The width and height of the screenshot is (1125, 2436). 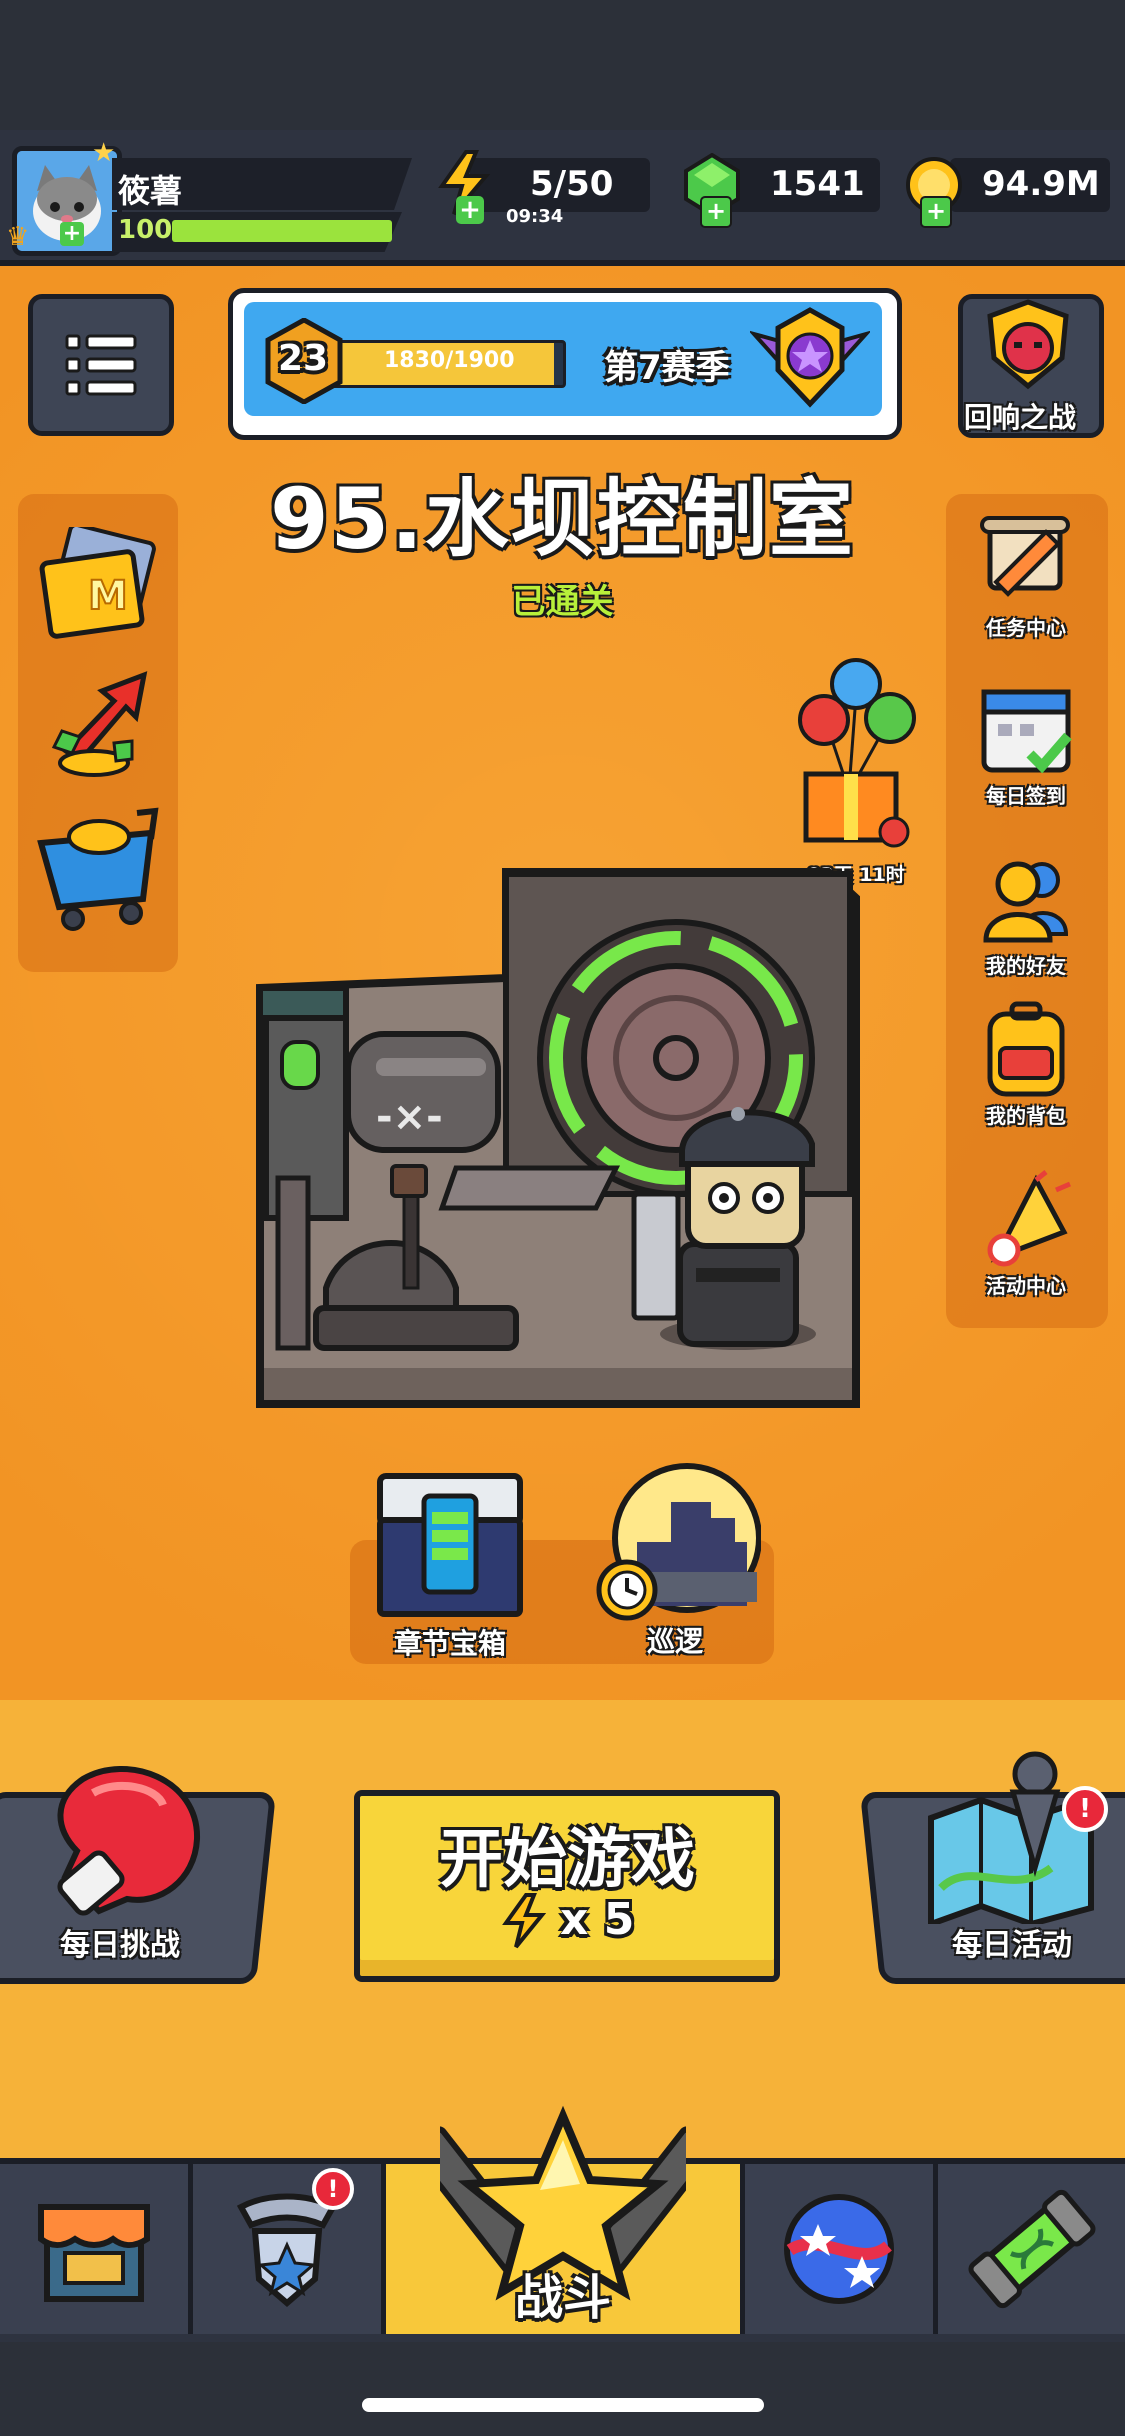 What do you see at coordinates (810, 358) in the screenshot?
I see `season-emblem-icon` at bounding box center [810, 358].